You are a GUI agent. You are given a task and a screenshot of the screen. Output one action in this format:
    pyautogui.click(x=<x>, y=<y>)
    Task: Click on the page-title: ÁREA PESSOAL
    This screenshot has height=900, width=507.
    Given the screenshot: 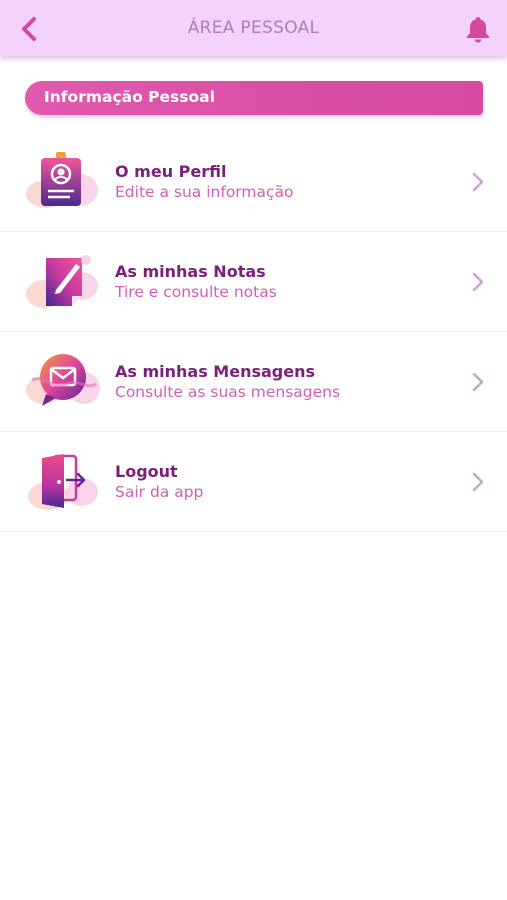 What is the action you would take?
    pyautogui.click(x=253, y=28)
    